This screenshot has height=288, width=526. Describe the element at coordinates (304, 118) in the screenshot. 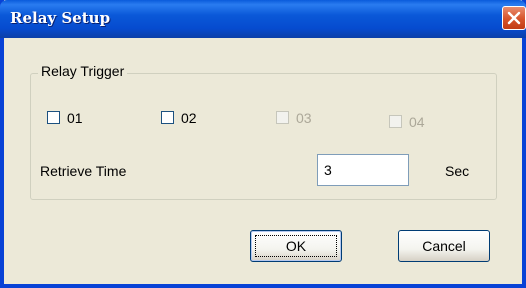

I see `relay-03-label: 03` at that location.